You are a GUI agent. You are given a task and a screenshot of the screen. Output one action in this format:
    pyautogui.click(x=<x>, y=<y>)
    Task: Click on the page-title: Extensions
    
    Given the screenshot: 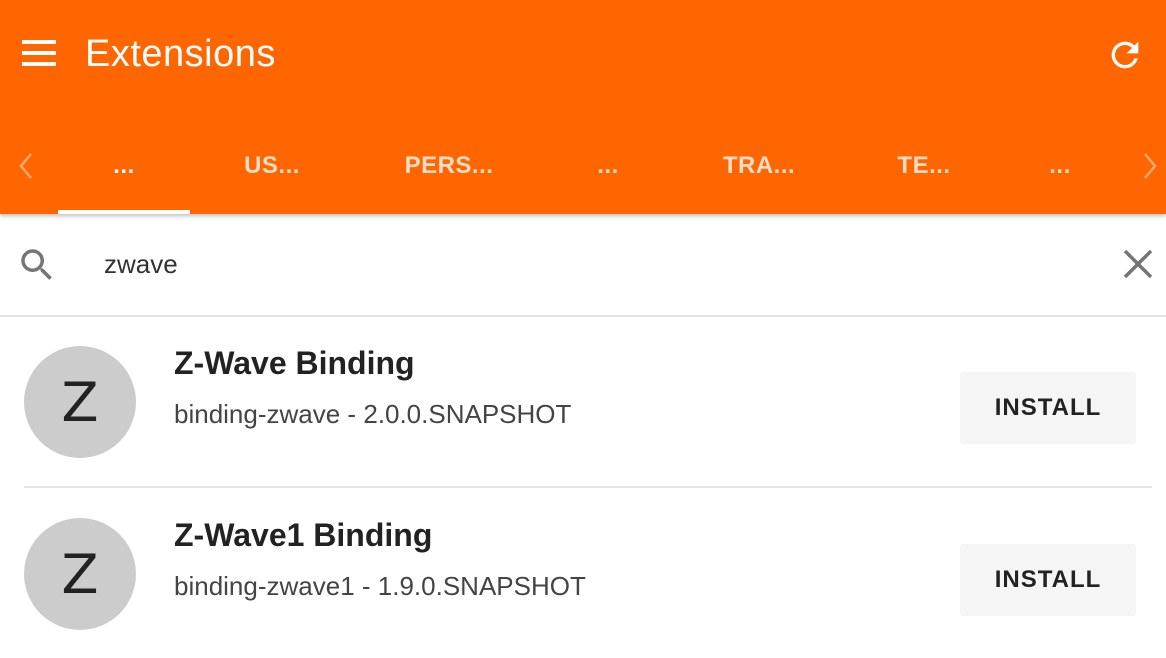 What is the action you would take?
    pyautogui.click(x=180, y=54)
    